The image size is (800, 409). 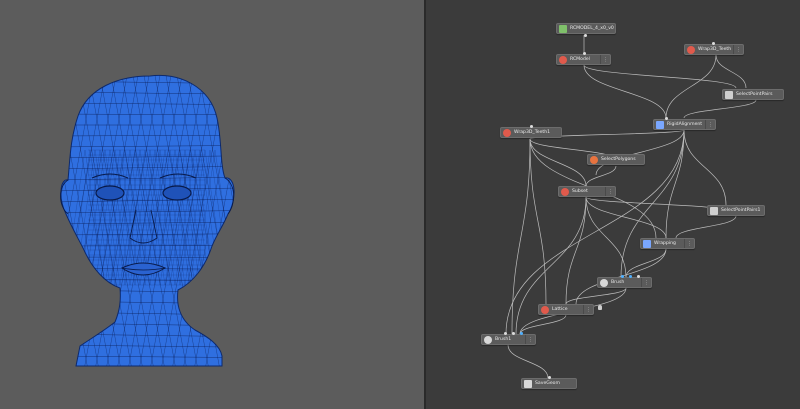 What do you see at coordinates (624, 282) in the screenshot?
I see `node-brush: Brush ⋮` at bounding box center [624, 282].